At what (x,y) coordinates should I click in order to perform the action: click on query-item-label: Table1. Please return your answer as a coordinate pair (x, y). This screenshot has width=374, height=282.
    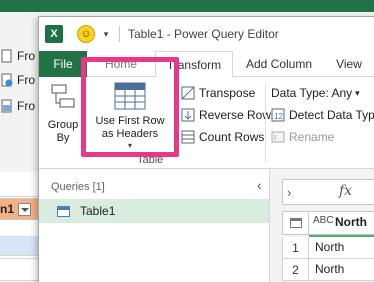
    Looking at the image, I should click on (98, 211).